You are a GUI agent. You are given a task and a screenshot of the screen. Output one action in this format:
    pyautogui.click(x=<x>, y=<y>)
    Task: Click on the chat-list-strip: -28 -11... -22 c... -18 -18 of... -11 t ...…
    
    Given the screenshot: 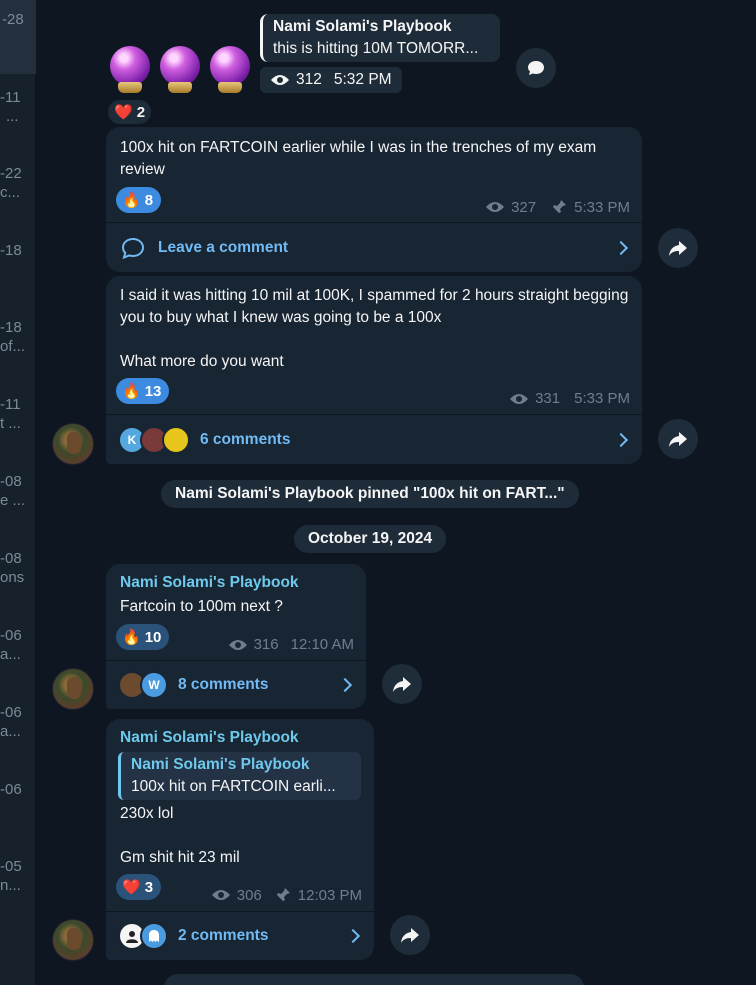 What is the action you would take?
    pyautogui.click(x=18, y=492)
    